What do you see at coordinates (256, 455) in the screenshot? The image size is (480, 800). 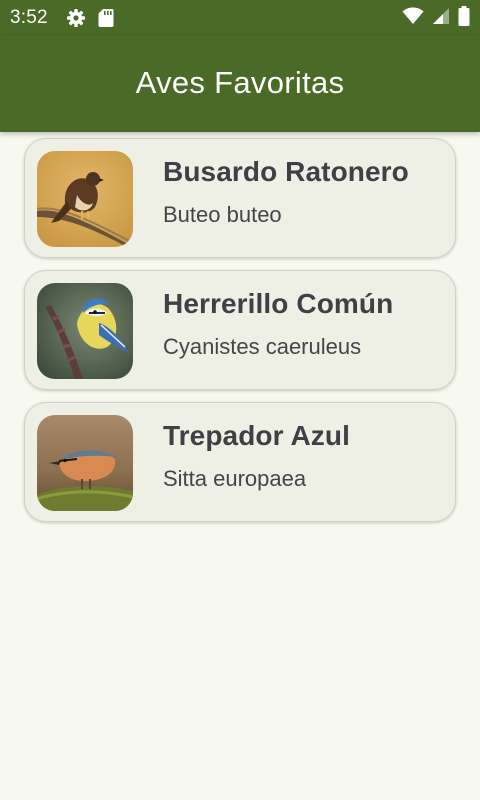 I see `bird-card-text: Trepador Azul Sitta europaea` at bounding box center [256, 455].